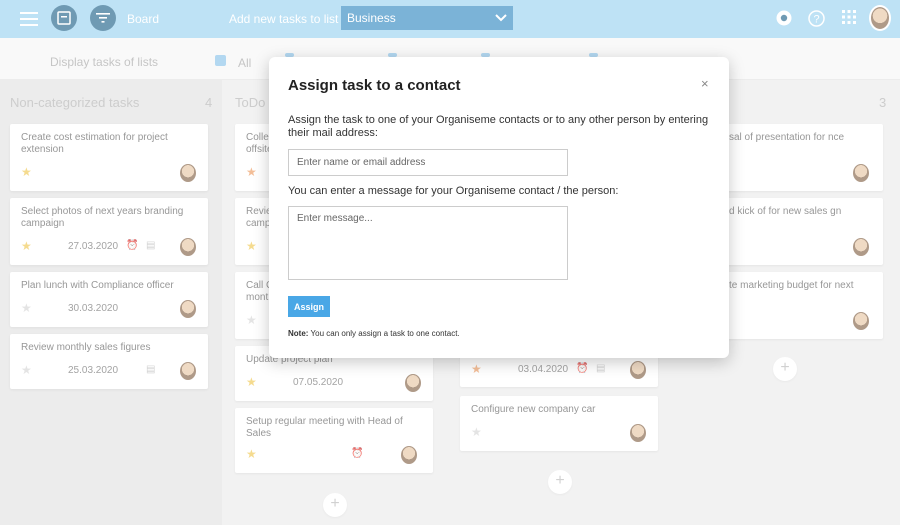  Describe the element at coordinates (428, 162) in the screenshot. I see `contact-email-input` at that location.